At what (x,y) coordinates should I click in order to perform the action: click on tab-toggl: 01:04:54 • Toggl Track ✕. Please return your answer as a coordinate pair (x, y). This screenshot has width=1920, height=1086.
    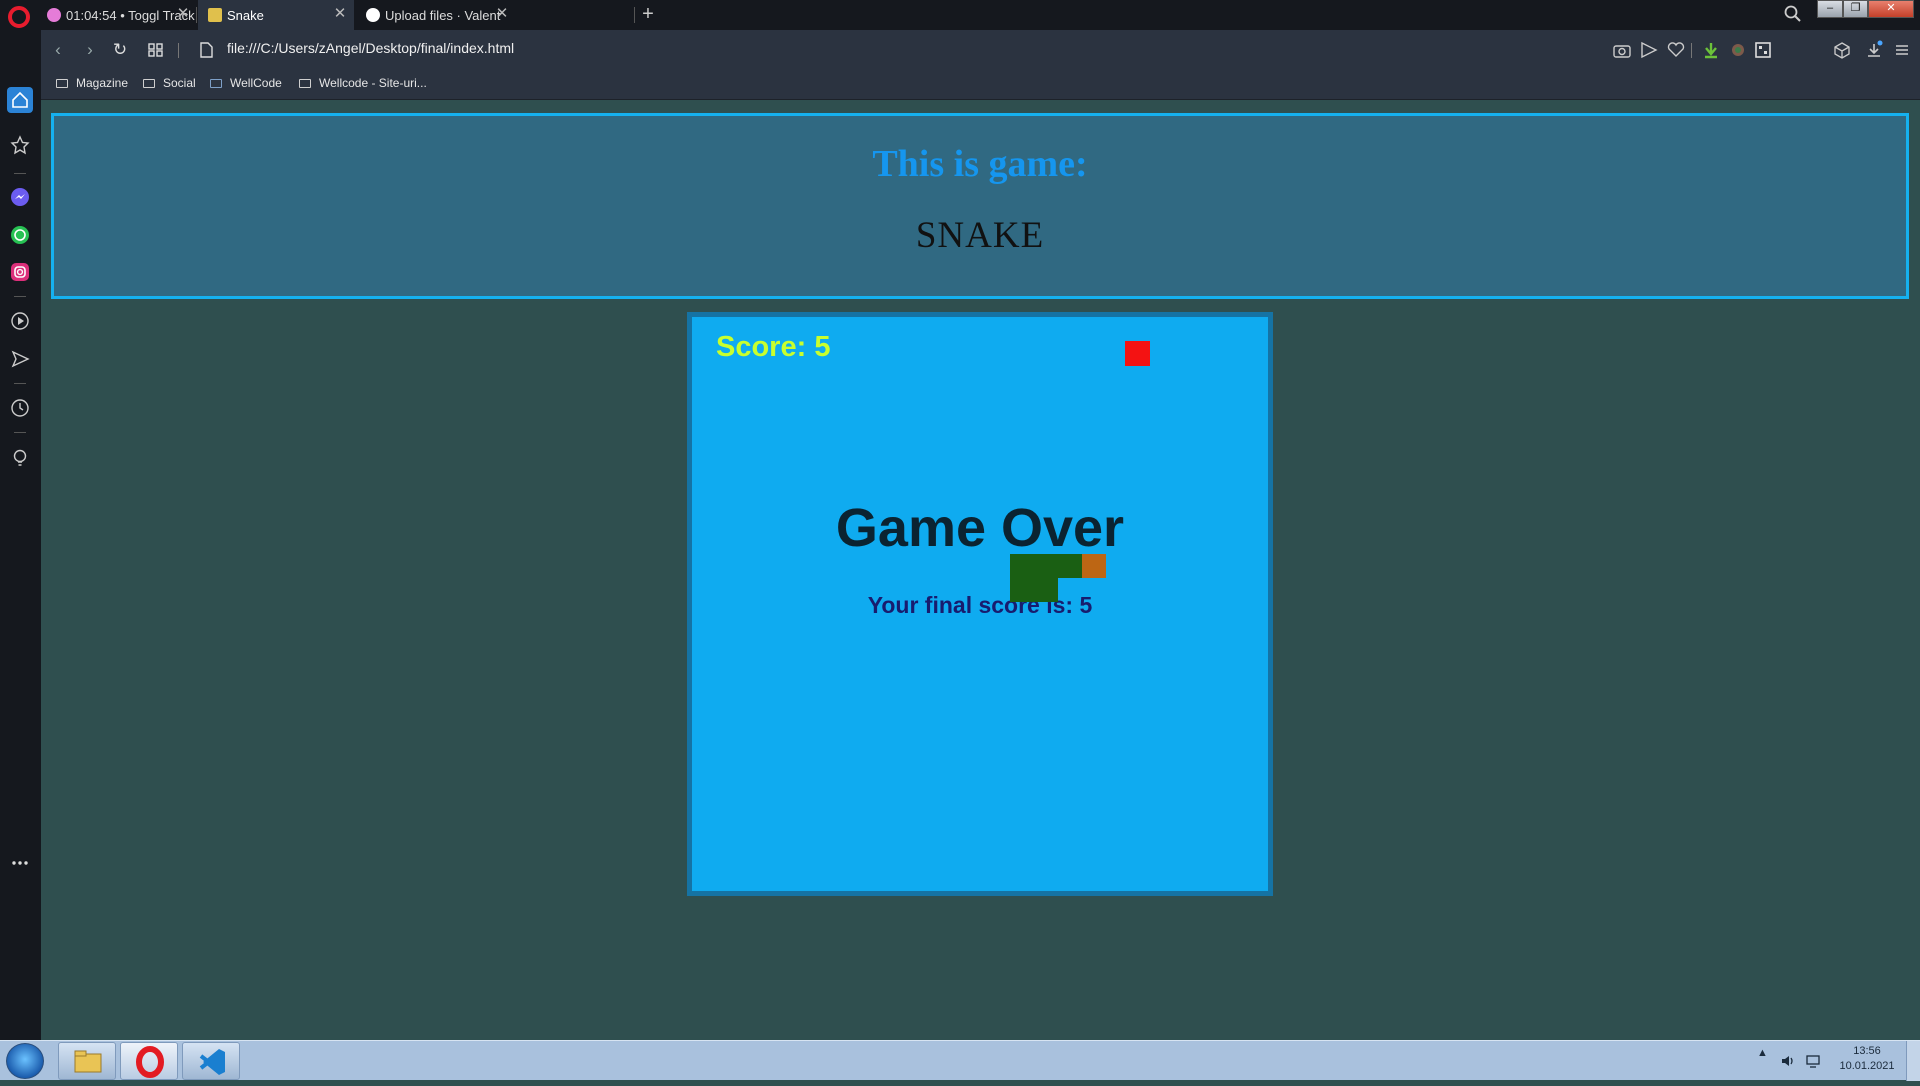
    Looking at the image, I should click on (117, 15).